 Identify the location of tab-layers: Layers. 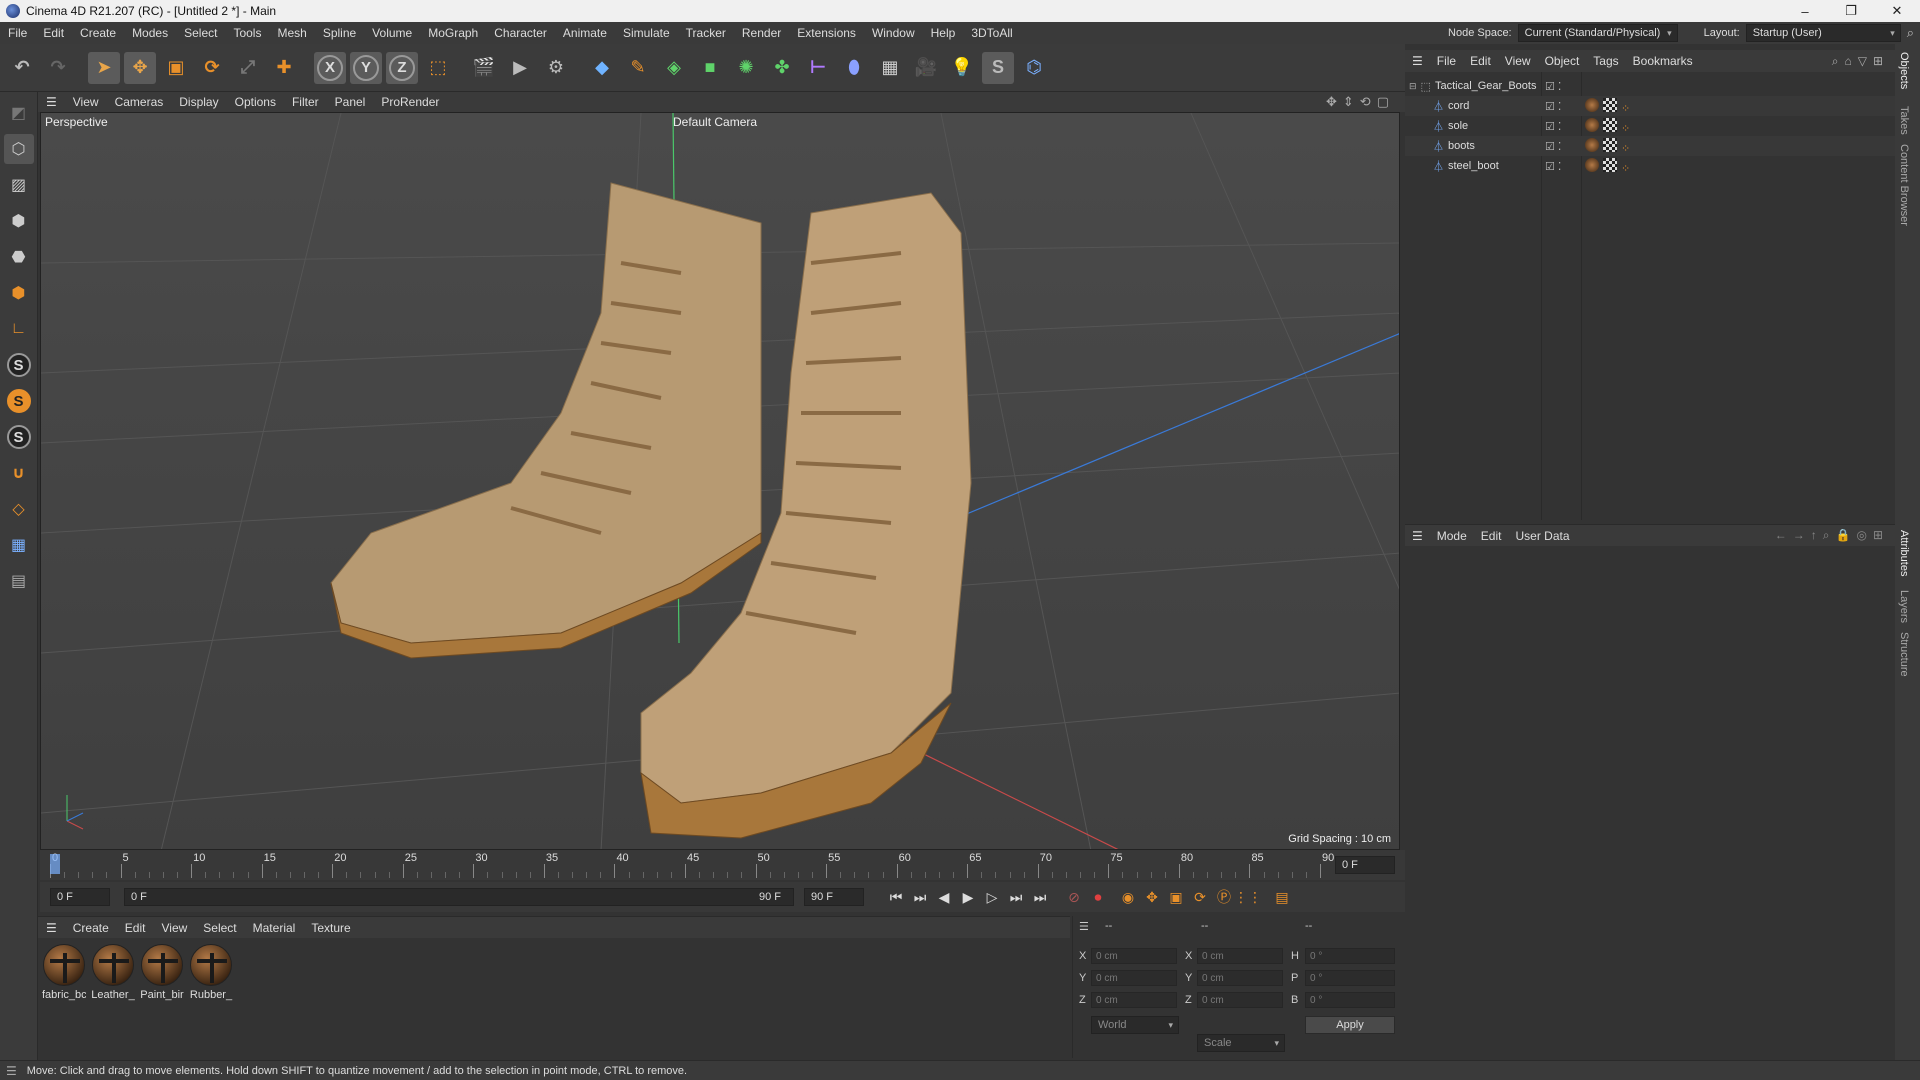
(1904, 606).